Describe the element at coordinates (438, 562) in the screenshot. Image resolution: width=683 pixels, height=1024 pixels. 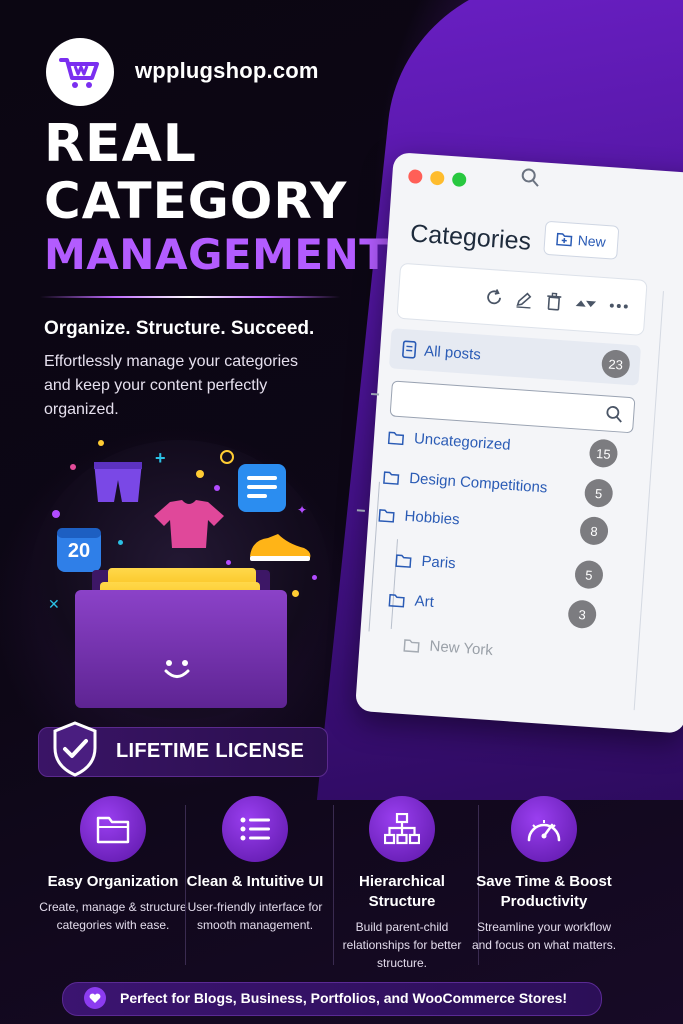
I see `category-label: Paris` at that location.